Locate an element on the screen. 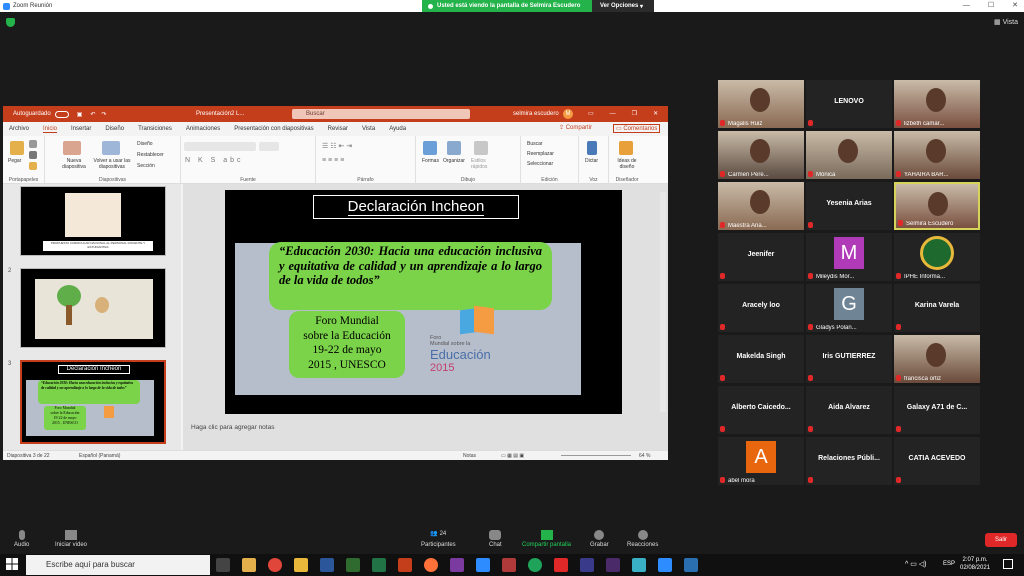 This screenshot has width=1024, height=576. participant-tile: Mónica is located at coordinates (849, 155).